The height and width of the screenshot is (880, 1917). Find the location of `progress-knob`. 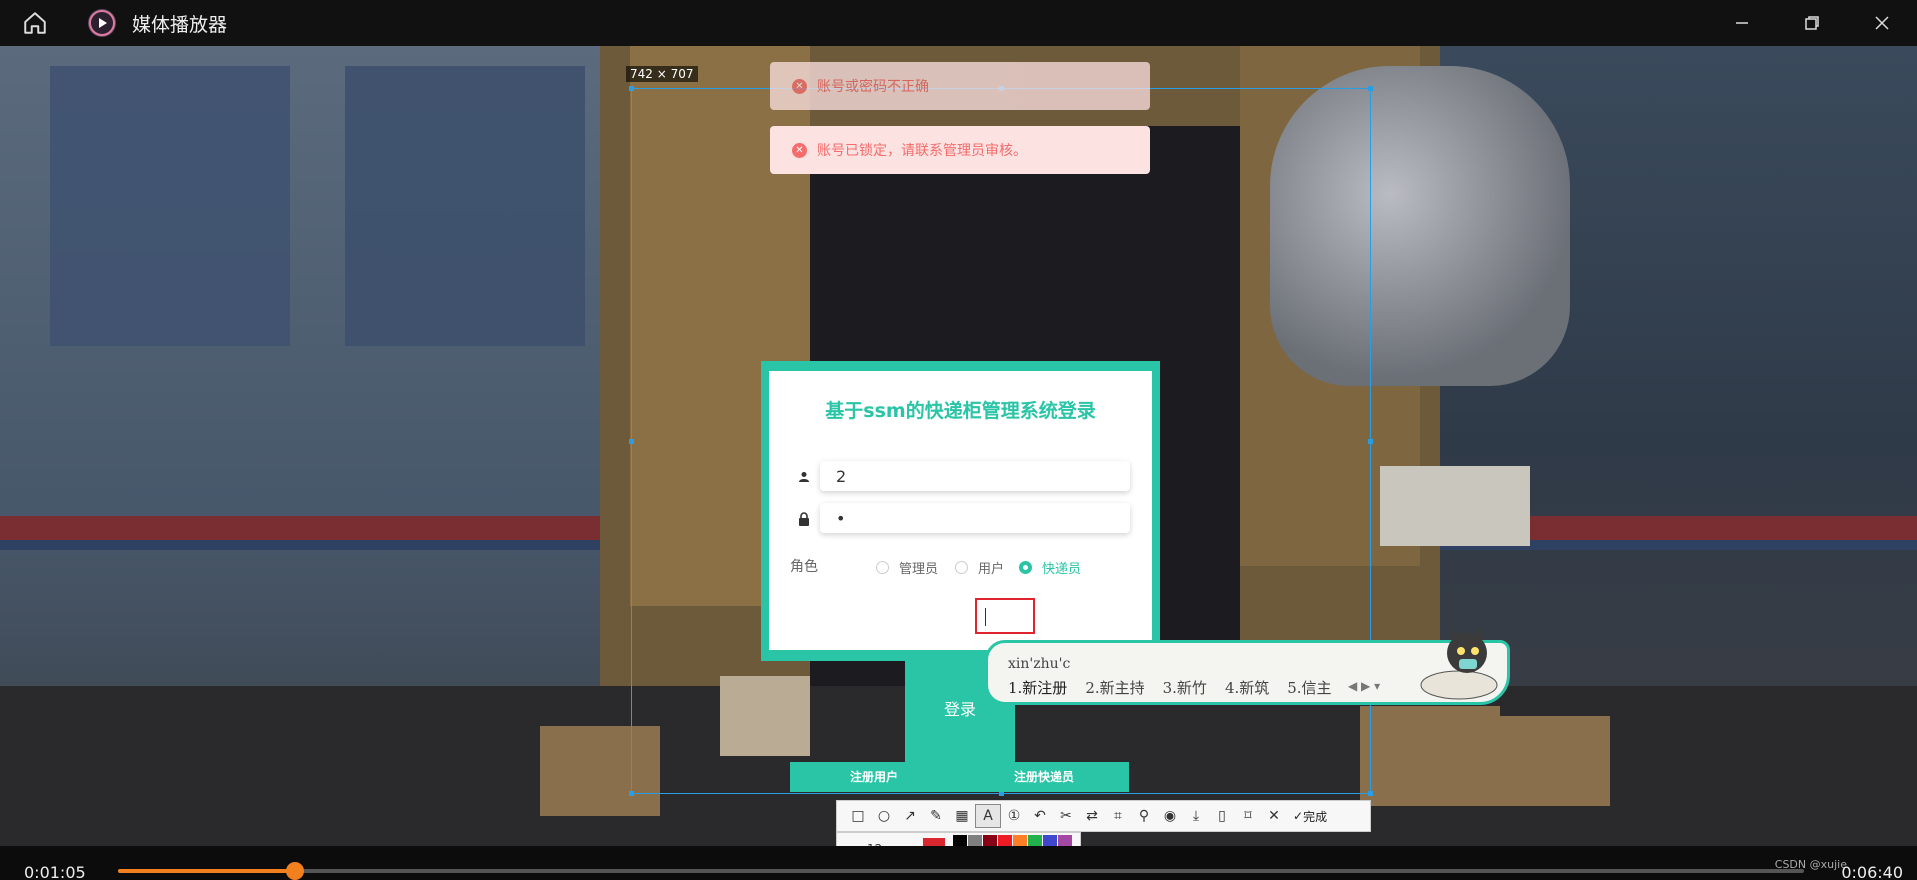

progress-knob is located at coordinates (295, 871).